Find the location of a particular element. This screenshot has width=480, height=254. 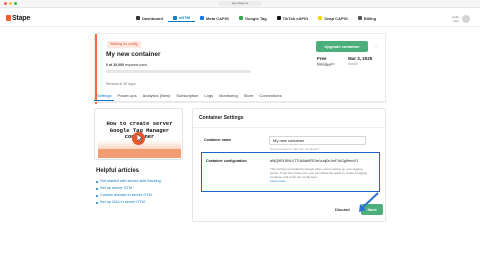

address-bar: app.stape.io is located at coordinates (240, 3).